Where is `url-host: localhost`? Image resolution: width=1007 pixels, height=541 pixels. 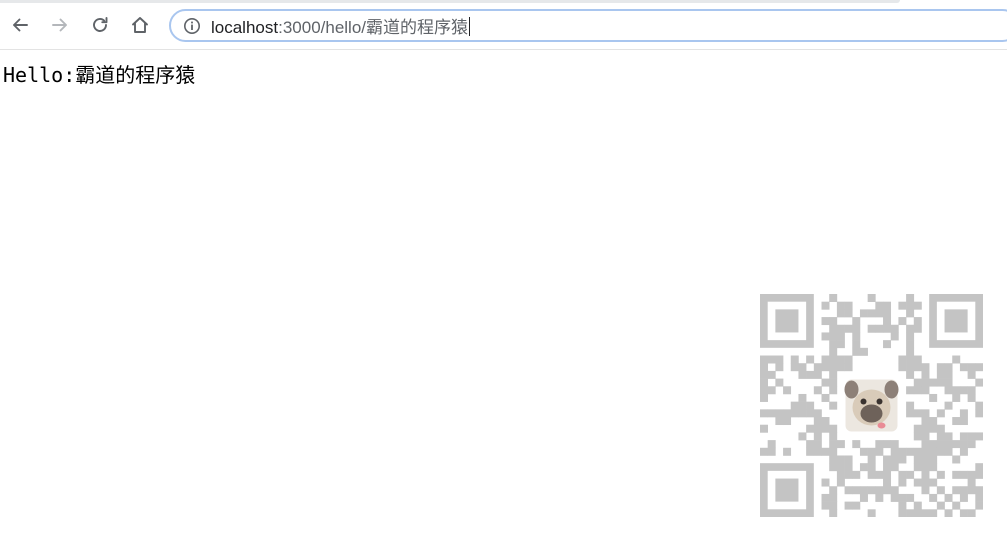 url-host: localhost is located at coordinates (245, 27).